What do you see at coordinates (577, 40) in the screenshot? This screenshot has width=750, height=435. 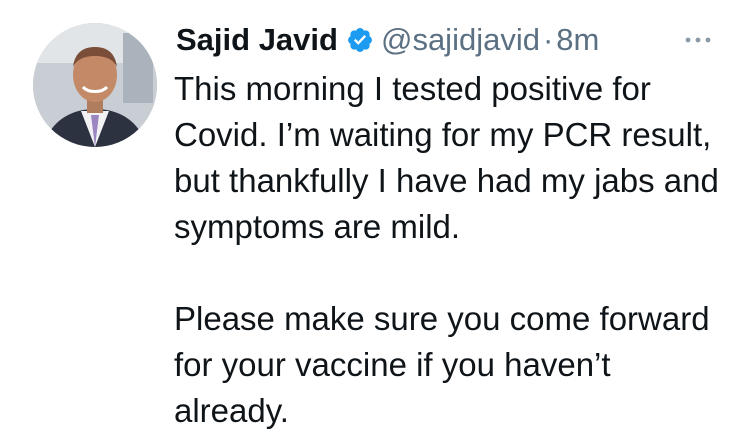 I see `tweet-timestamp: 8m` at bounding box center [577, 40].